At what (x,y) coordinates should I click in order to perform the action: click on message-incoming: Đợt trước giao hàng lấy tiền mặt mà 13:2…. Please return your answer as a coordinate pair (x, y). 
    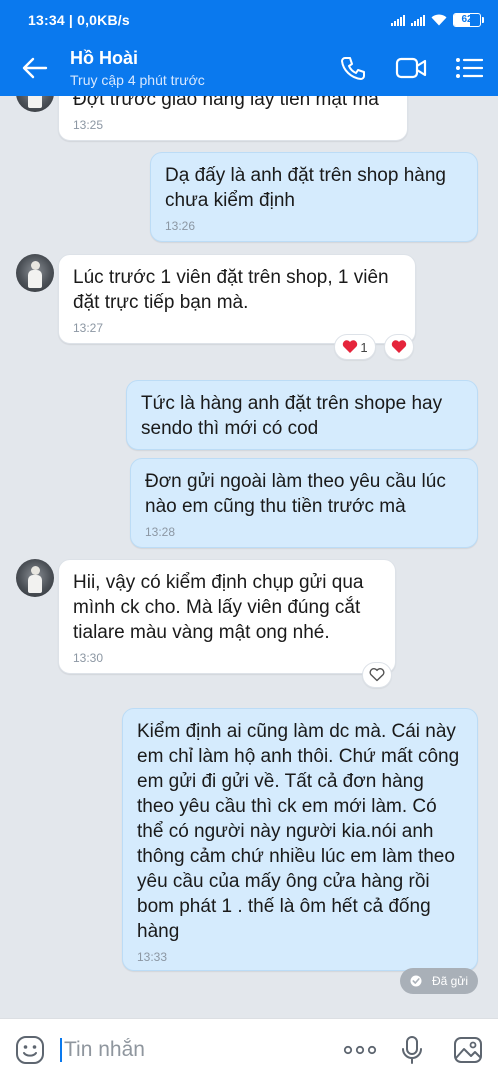
    Looking at the image, I should click on (233, 118).